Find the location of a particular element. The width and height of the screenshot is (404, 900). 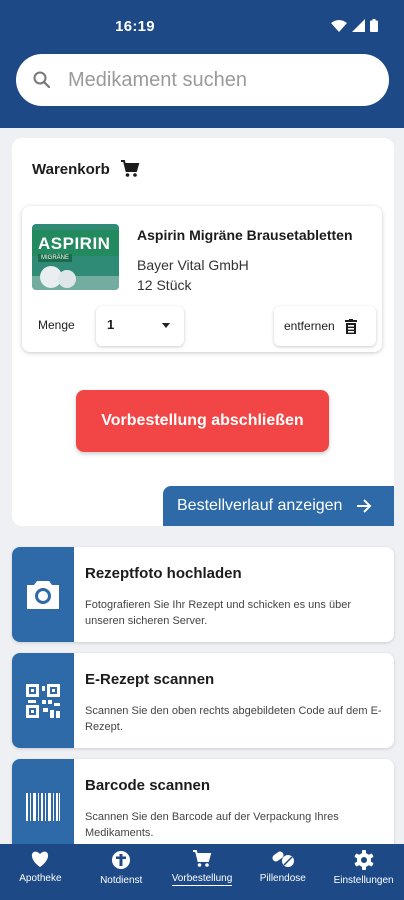

nav-einstellungen: Einstellungen is located at coordinates (363, 872).